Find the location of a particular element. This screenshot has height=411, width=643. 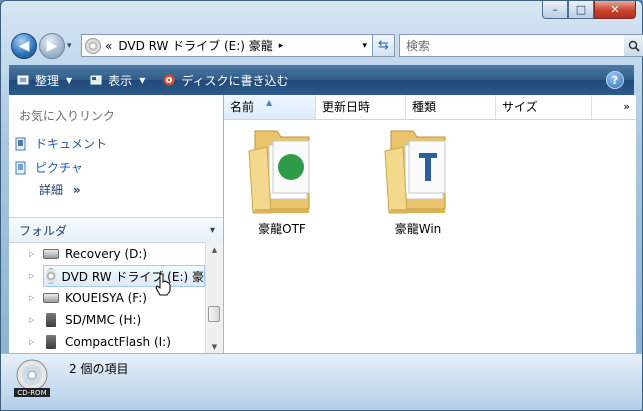

address-path: DVD RW ドライブ (E:) 豪龍 is located at coordinates (195, 45).